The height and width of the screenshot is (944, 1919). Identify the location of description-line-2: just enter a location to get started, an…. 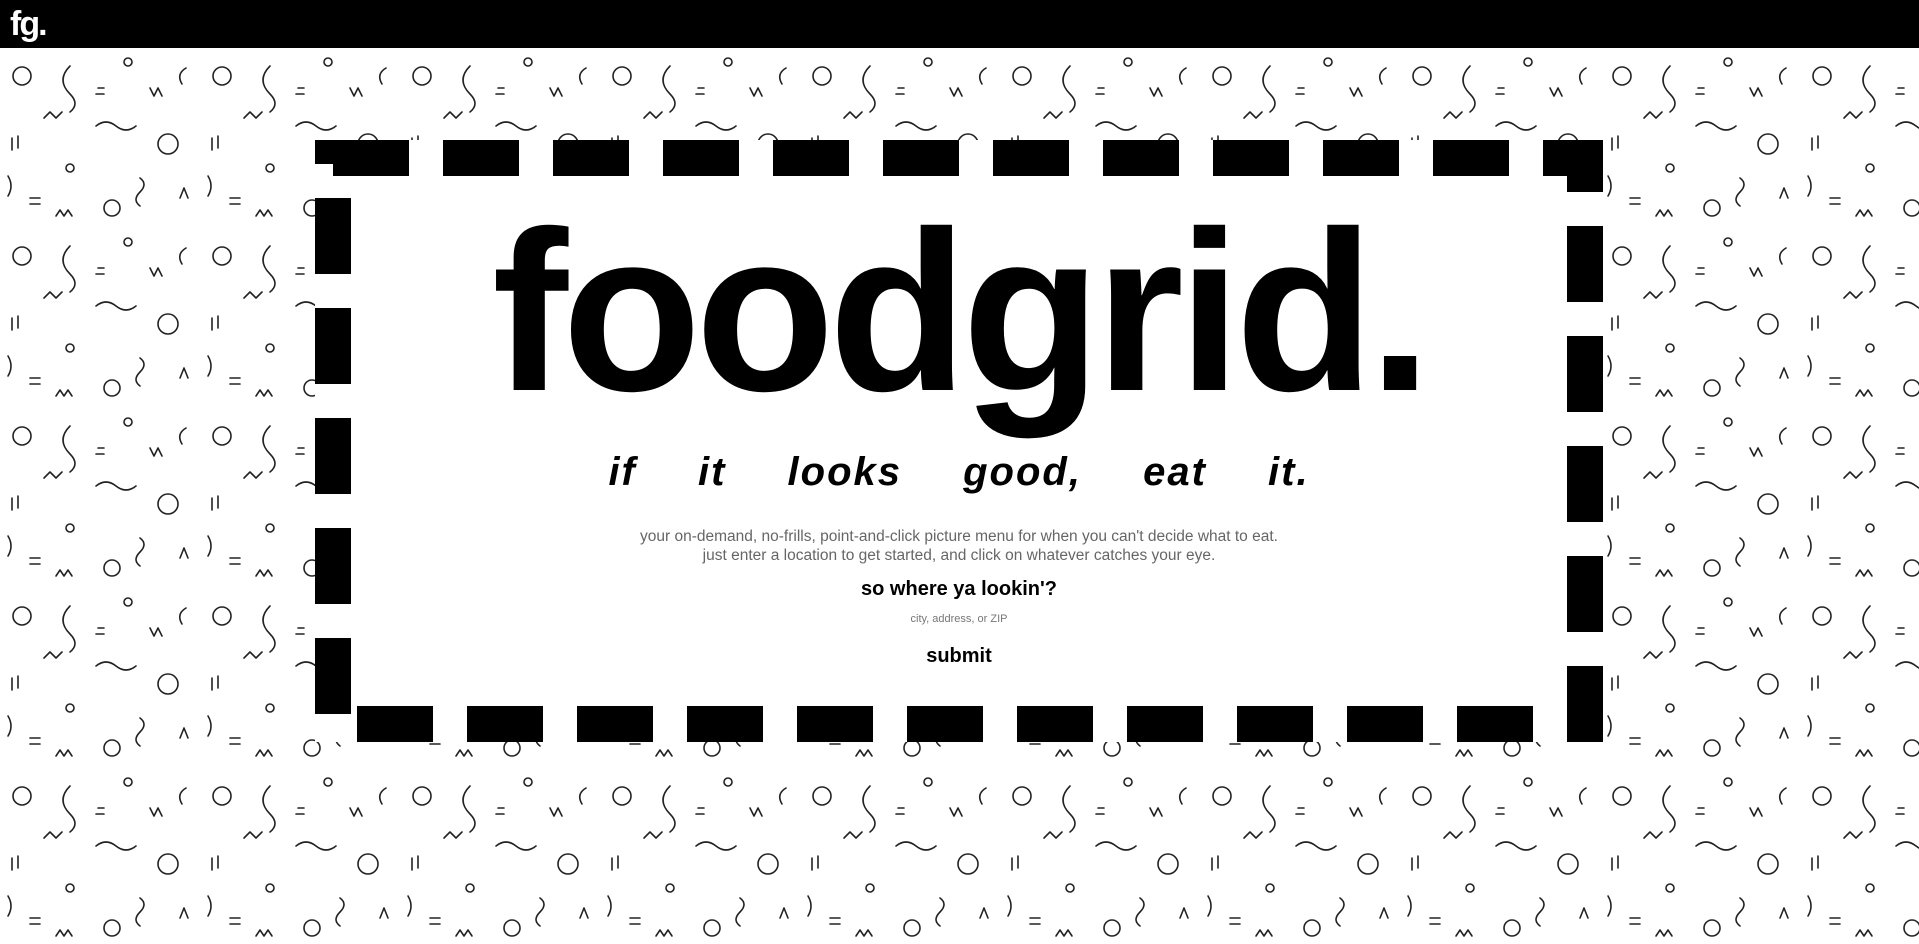
(959, 555).